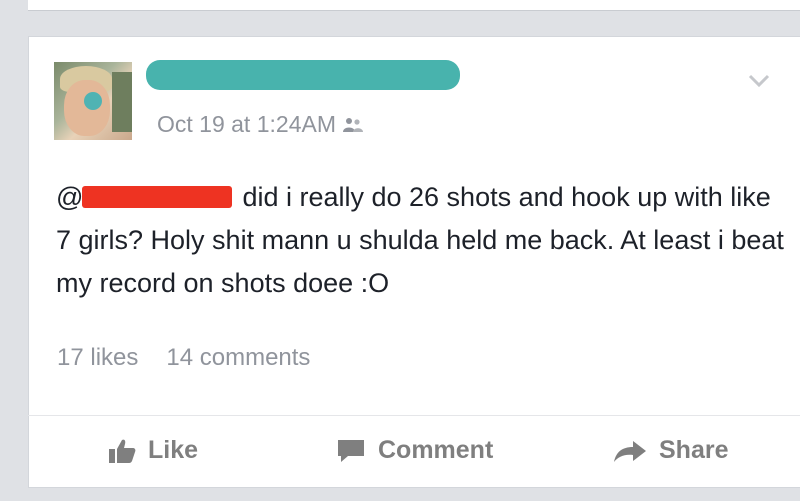 This screenshot has height=501, width=800. Describe the element at coordinates (122, 102) in the screenshot. I see `avatar-background` at that location.